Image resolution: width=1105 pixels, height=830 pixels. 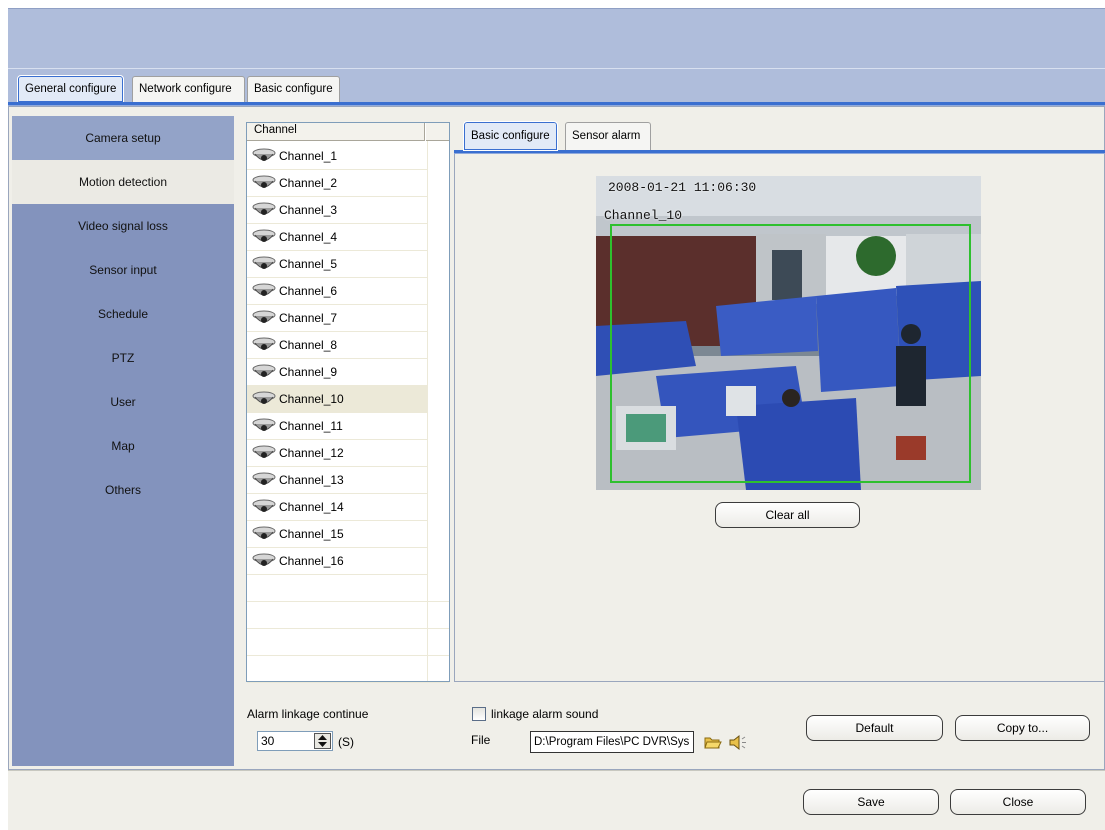 I want to click on open-folder-icon, so click(x=713, y=742).